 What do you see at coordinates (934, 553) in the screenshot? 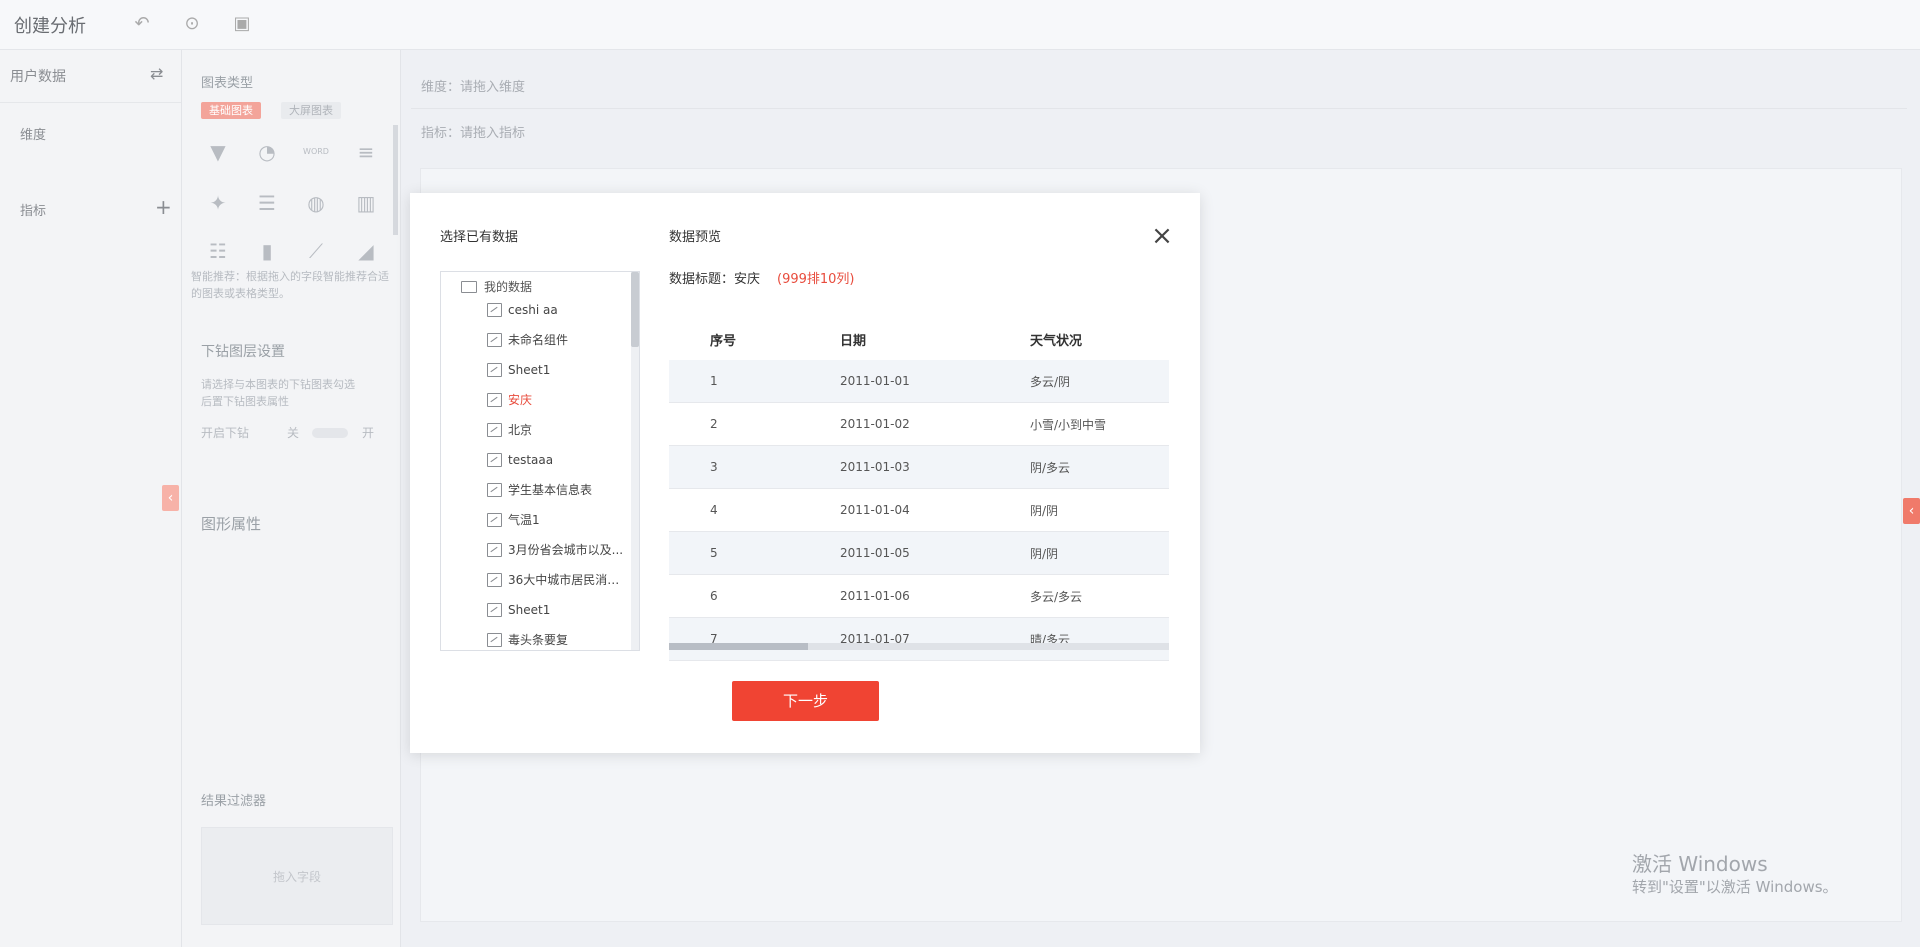
I see `table-cell: 2011-01-05` at bounding box center [934, 553].